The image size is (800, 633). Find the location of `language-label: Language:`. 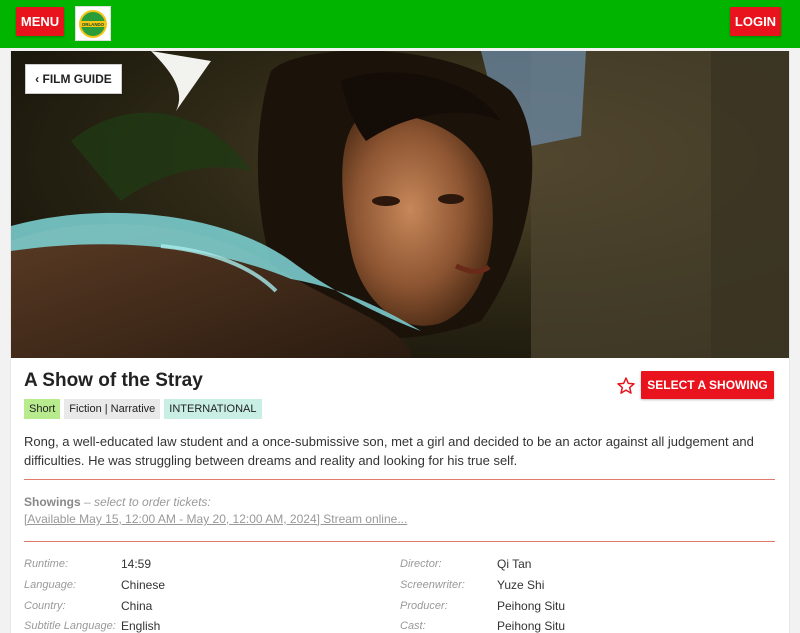

language-label: Language: is located at coordinates (50, 585).